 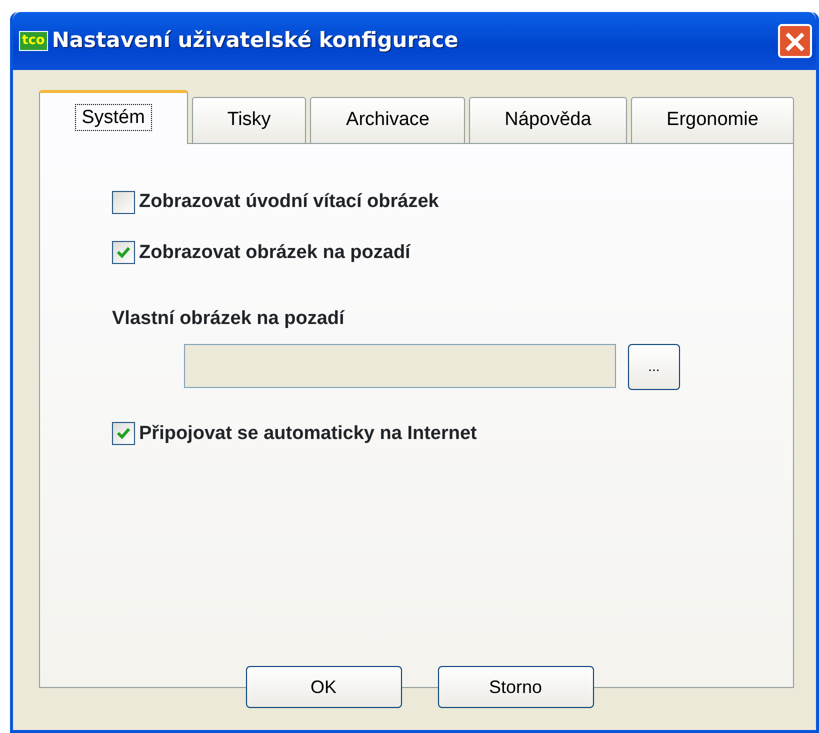 What do you see at coordinates (113, 117) in the screenshot?
I see `tab: Systém` at bounding box center [113, 117].